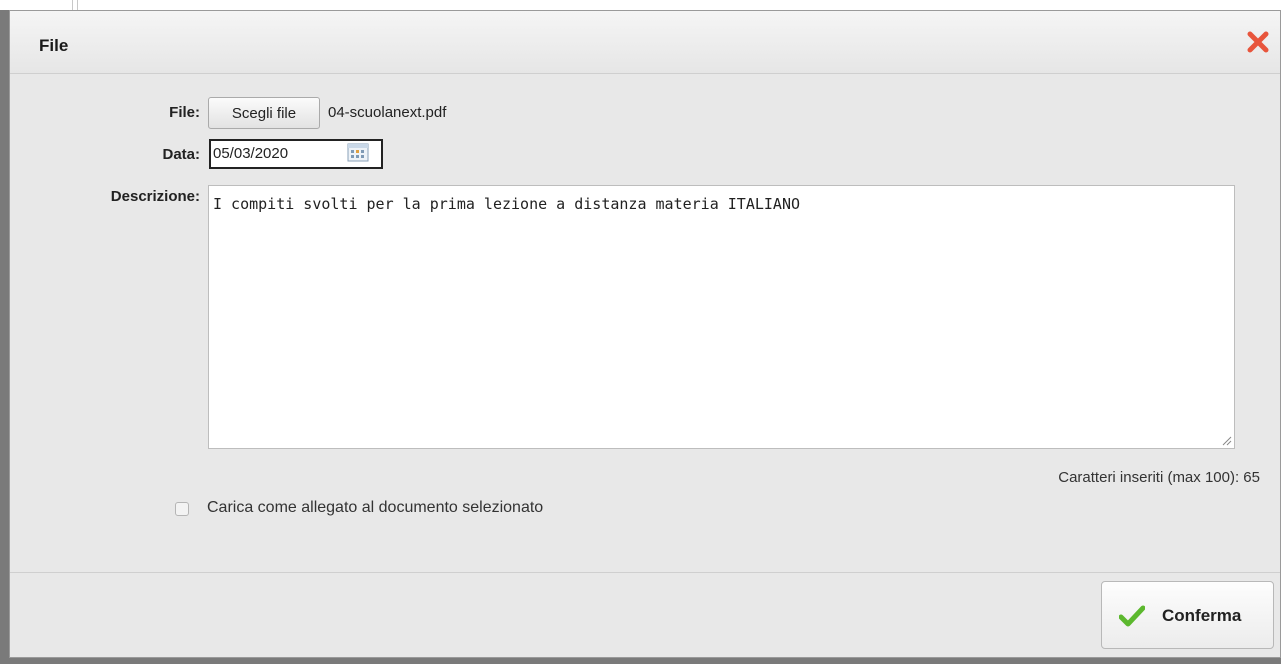 The height and width of the screenshot is (664, 1281). I want to click on confirm-button: Conferma, so click(1187, 615).